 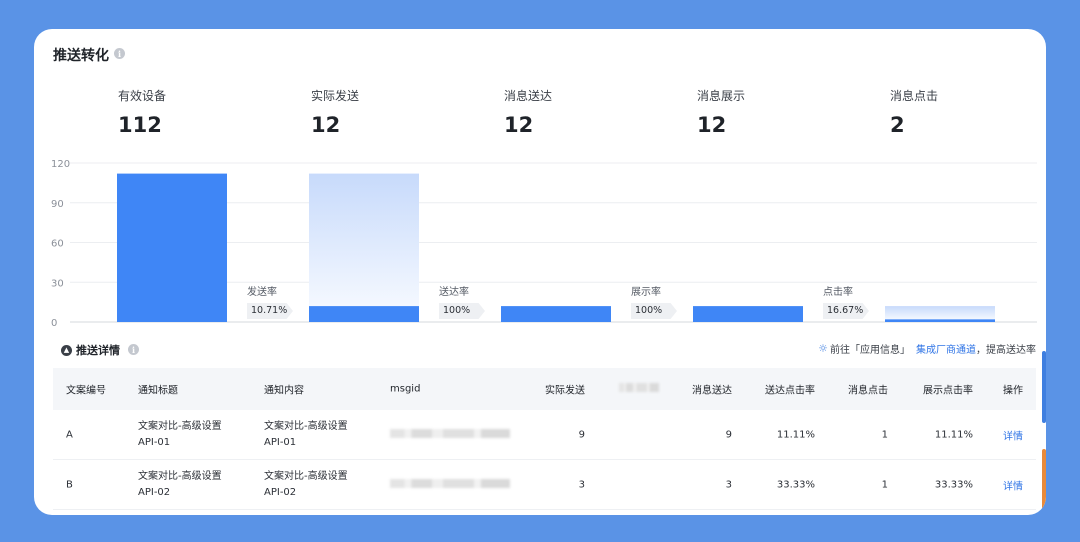 What do you see at coordinates (133, 349) in the screenshot?
I see `info-icon: i` at bounding box center [133, 349].